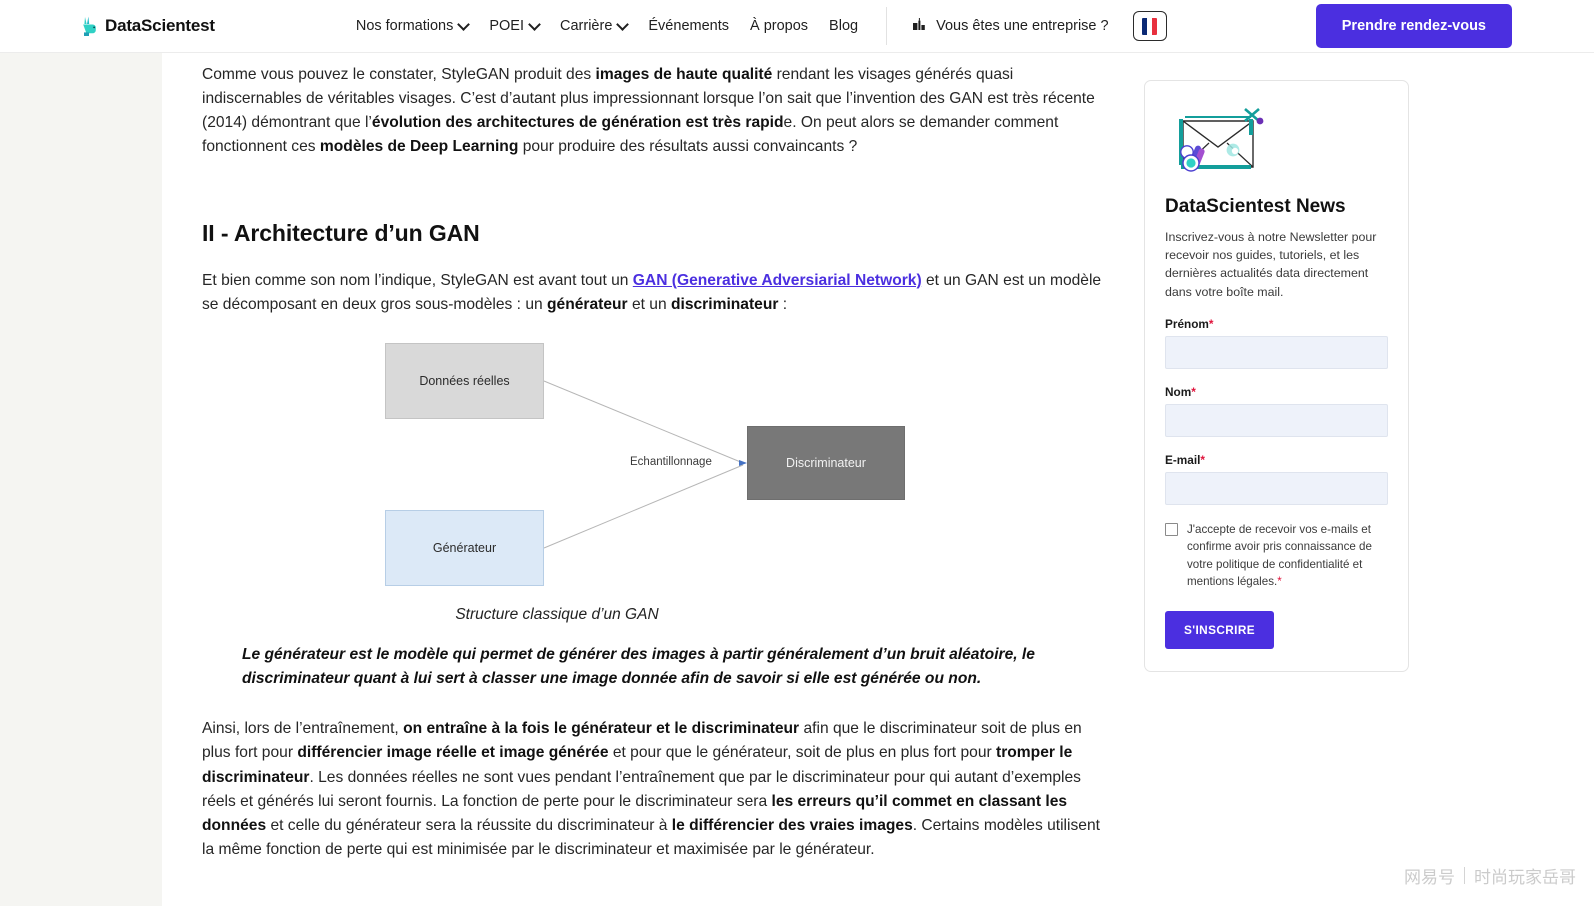  I want to click on nav-item-a-propos: À propos, so click(779, 26).